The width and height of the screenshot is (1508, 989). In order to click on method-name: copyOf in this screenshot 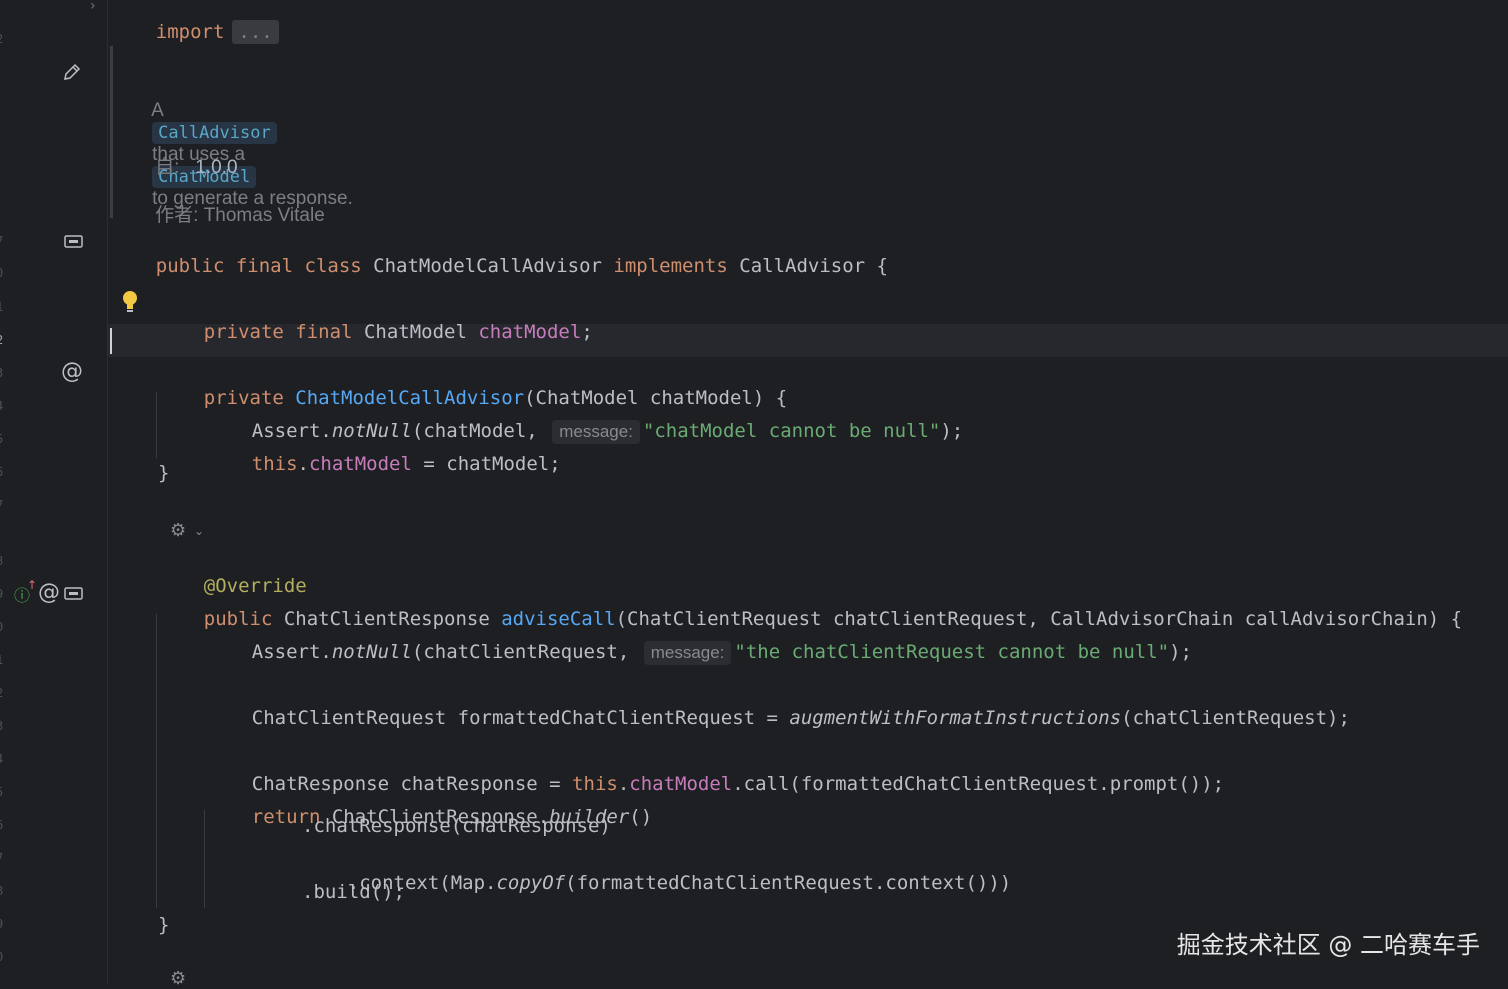, I will do `click(531, 883)`.